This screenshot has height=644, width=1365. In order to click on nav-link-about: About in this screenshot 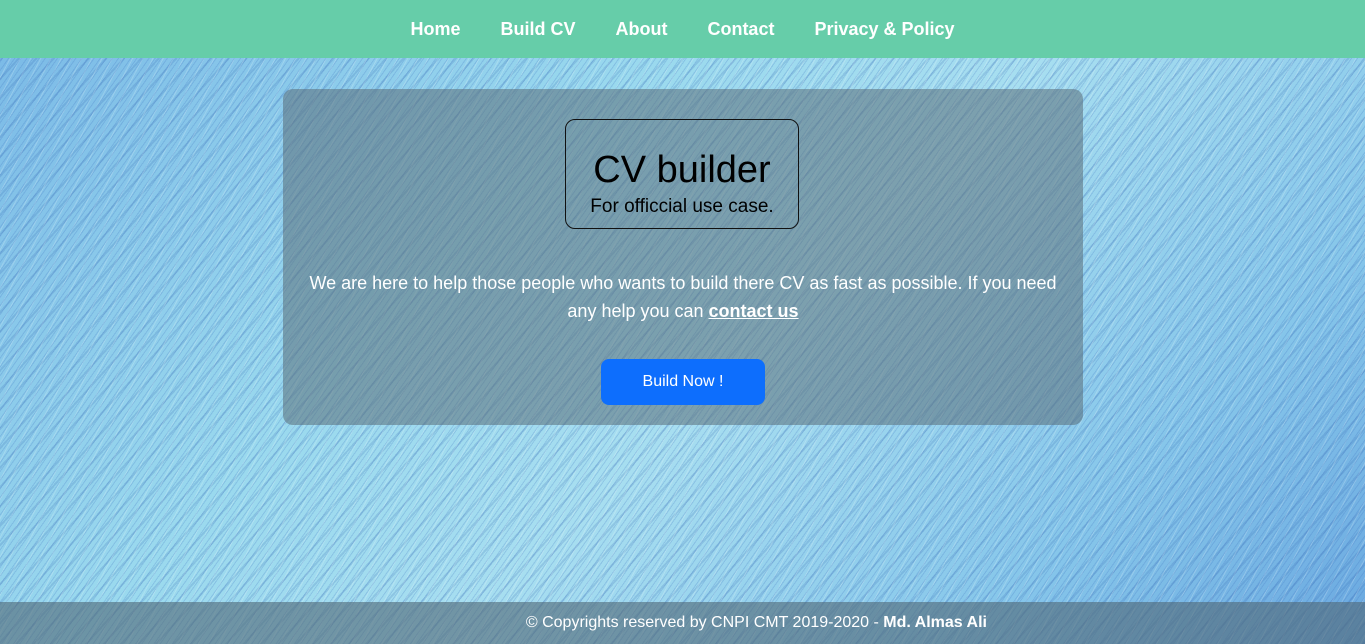, I will do `click(641, 29)`.